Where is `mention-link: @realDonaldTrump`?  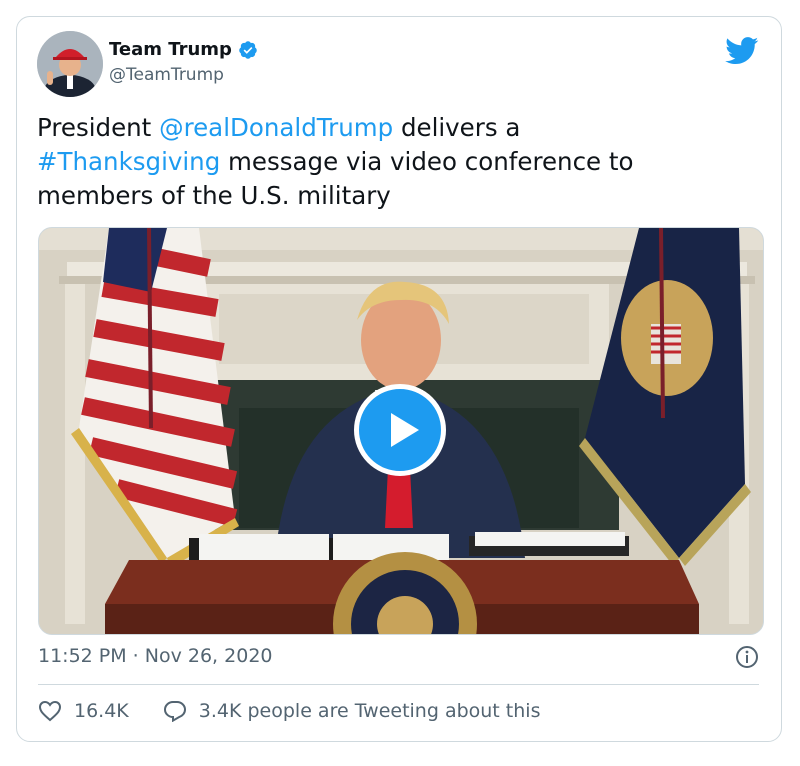
mention-link: @realDonaldTrump is located at coordinates (276, 127).